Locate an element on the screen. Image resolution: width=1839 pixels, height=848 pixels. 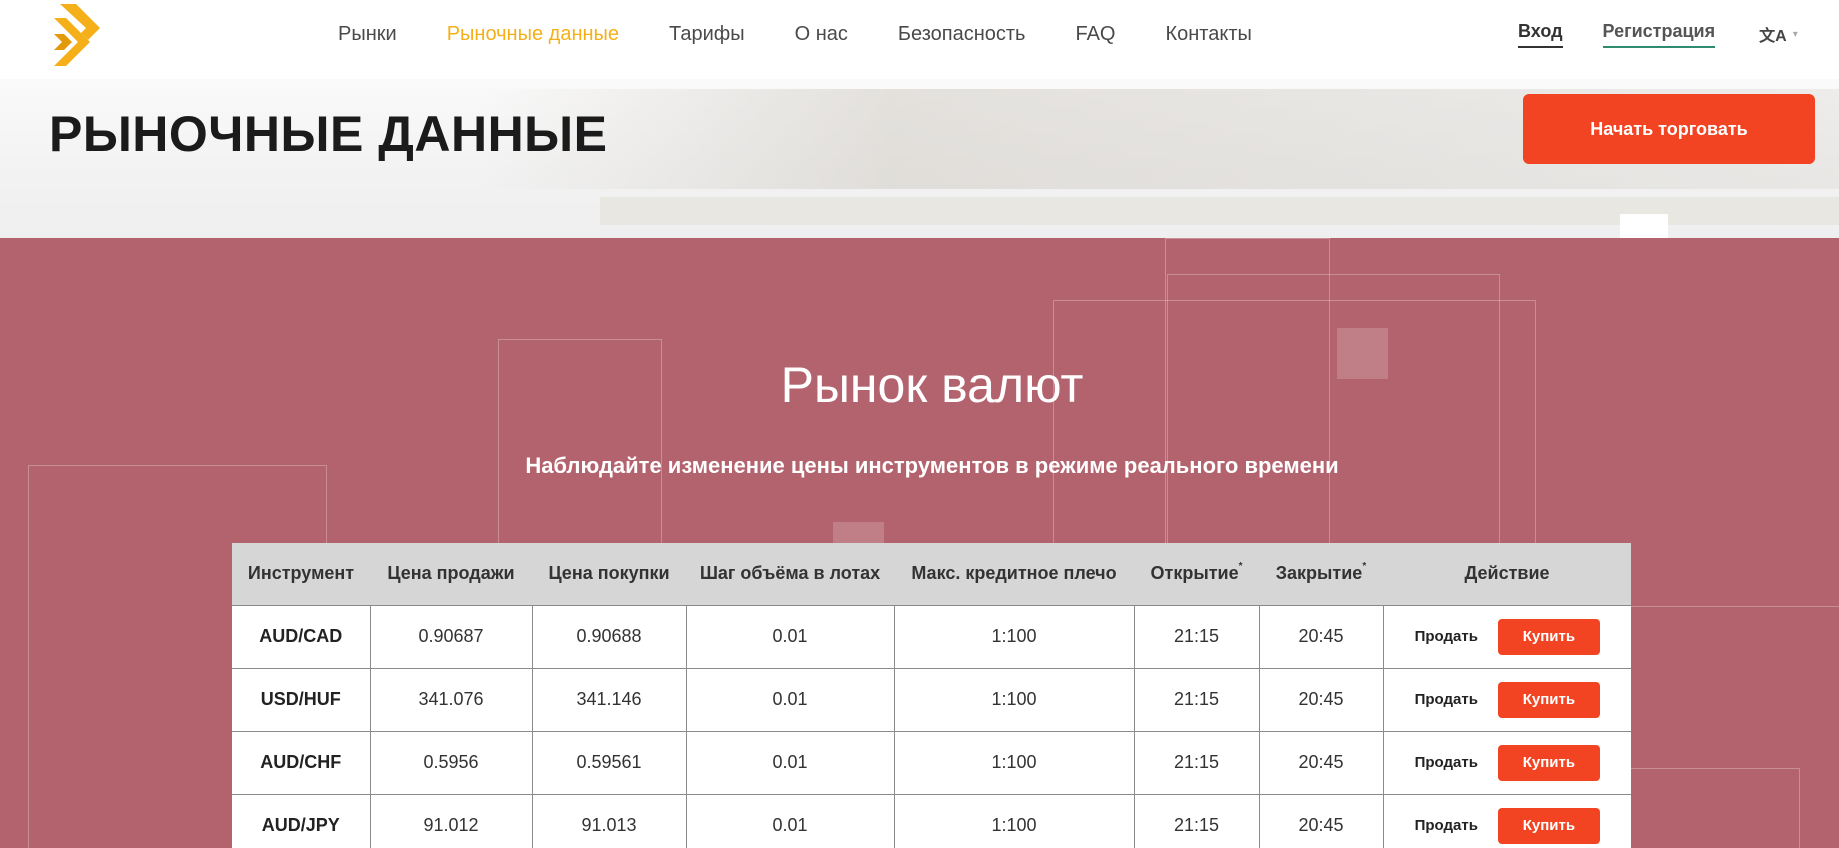
column-header-lot-step: Шаг объёма в лотах is located at coordinates (790, 574).